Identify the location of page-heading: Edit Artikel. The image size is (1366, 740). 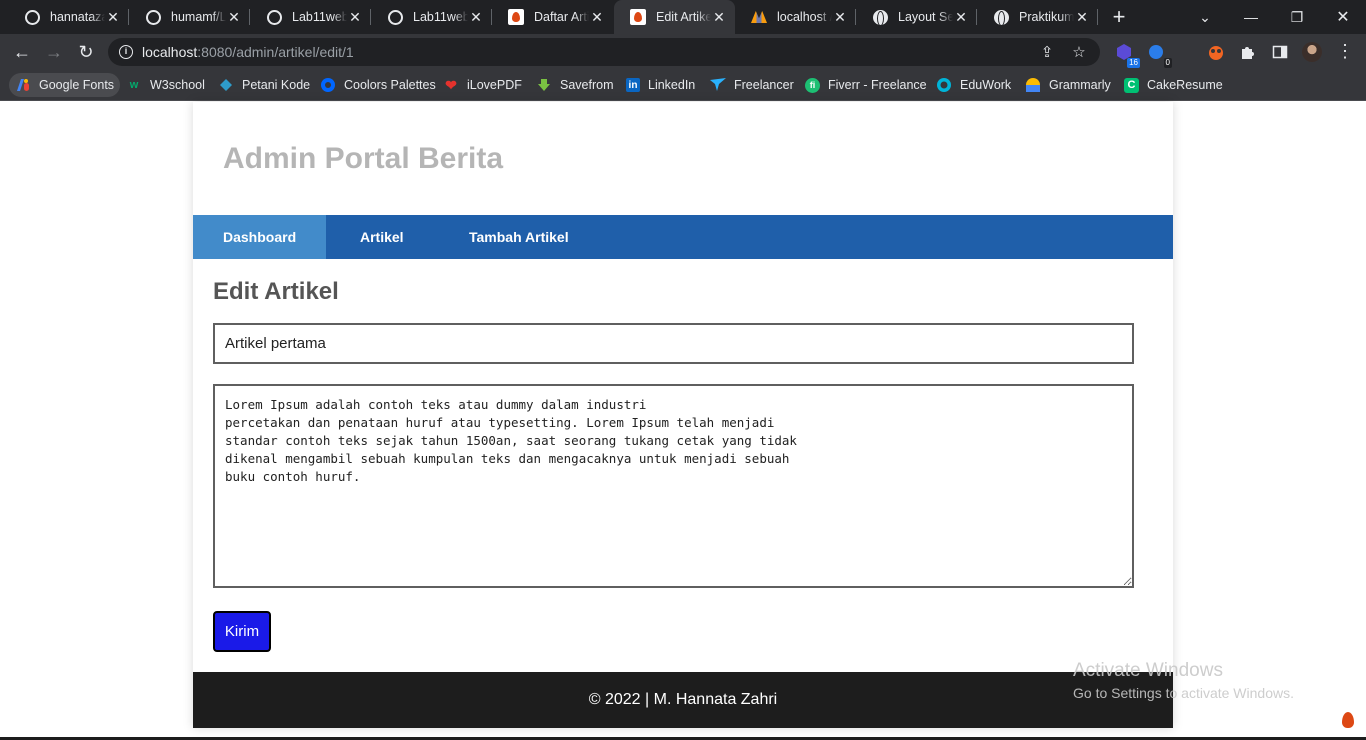
(276, 291).